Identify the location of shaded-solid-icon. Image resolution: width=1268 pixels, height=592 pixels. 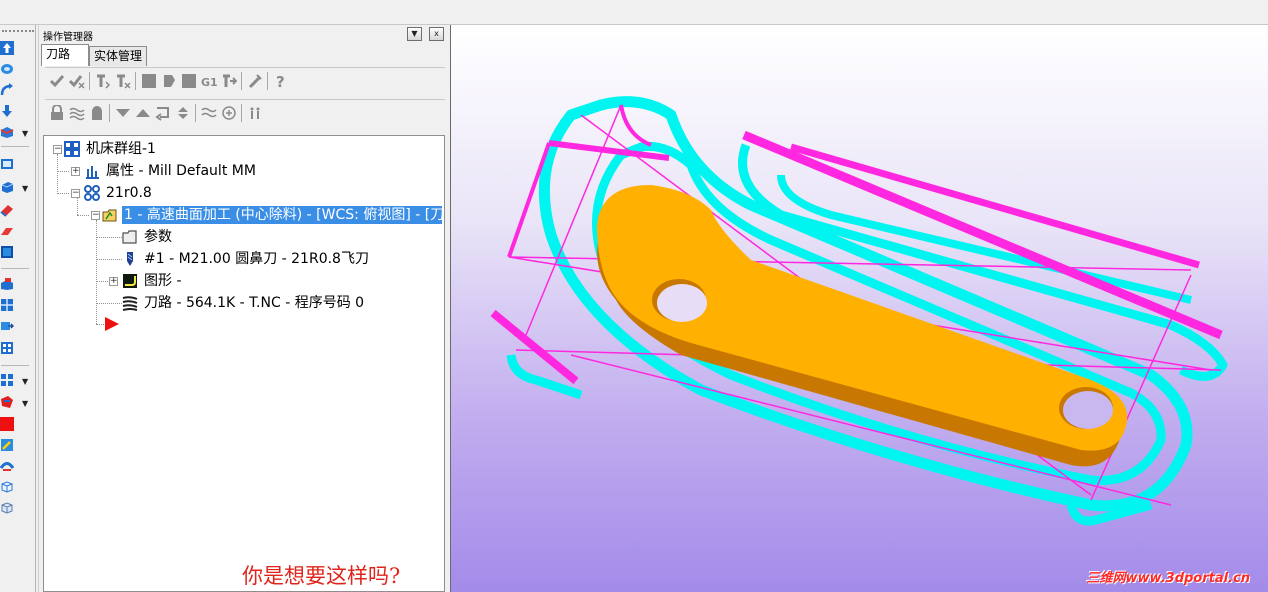
(7, 284).